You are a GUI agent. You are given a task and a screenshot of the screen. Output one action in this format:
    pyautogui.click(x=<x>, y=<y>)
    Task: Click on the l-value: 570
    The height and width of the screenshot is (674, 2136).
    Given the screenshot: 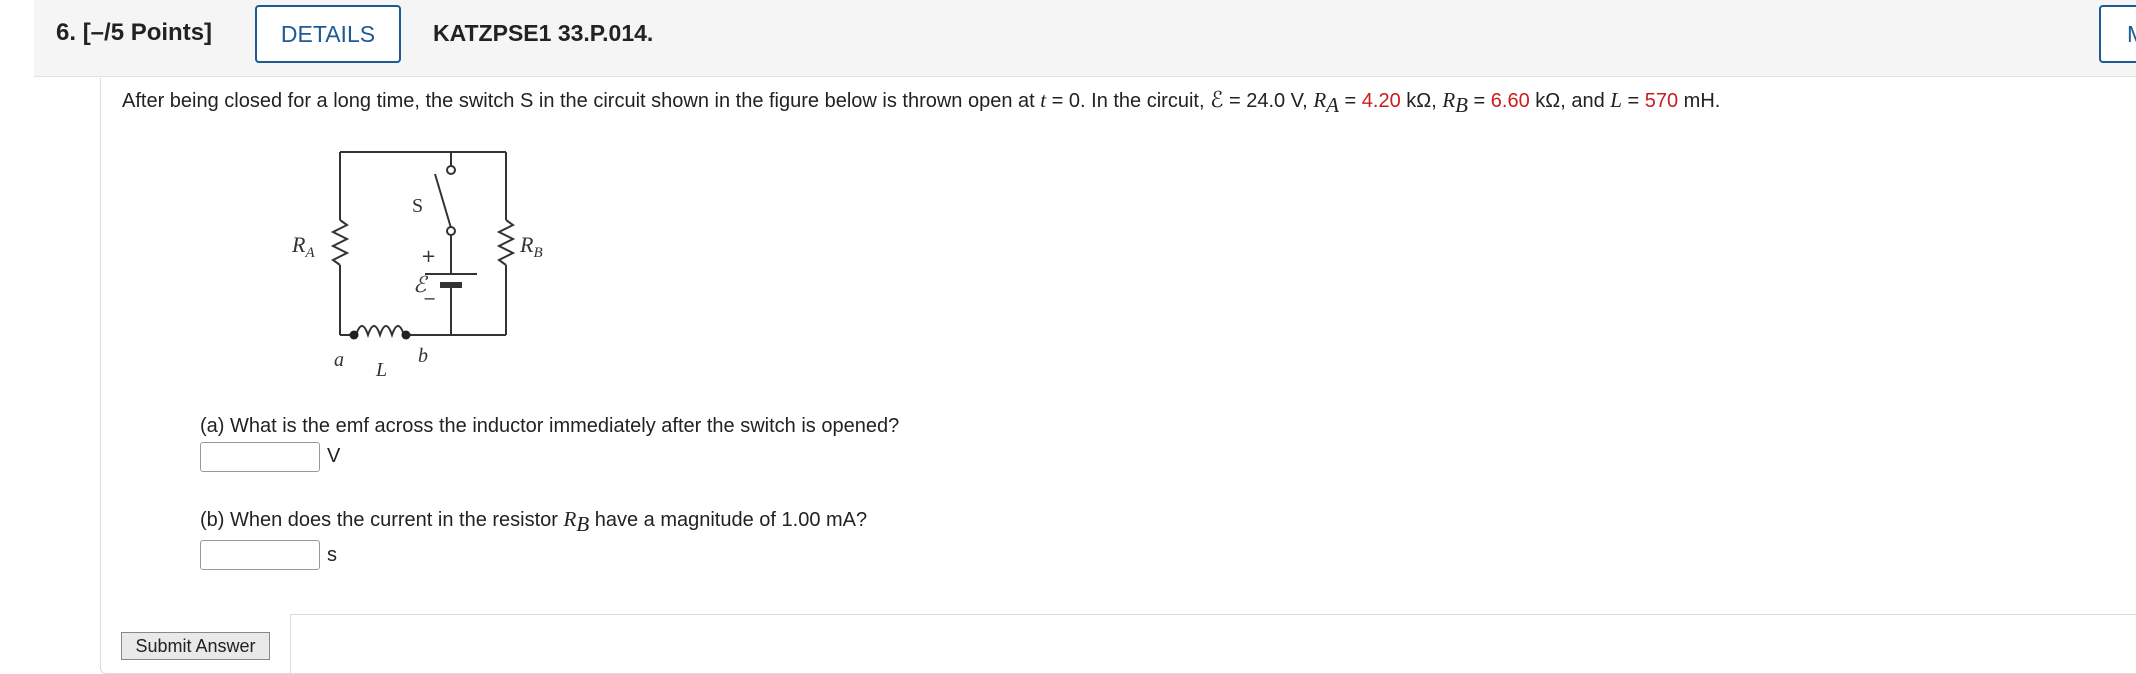 What is the action you would take?
    pyautogui.click(x=1661, y=101)
    